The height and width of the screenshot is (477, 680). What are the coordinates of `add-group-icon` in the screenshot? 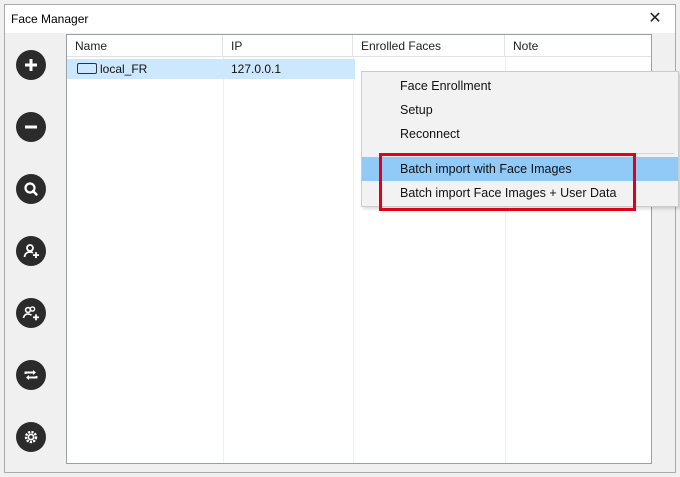 It's located at (30, 313).